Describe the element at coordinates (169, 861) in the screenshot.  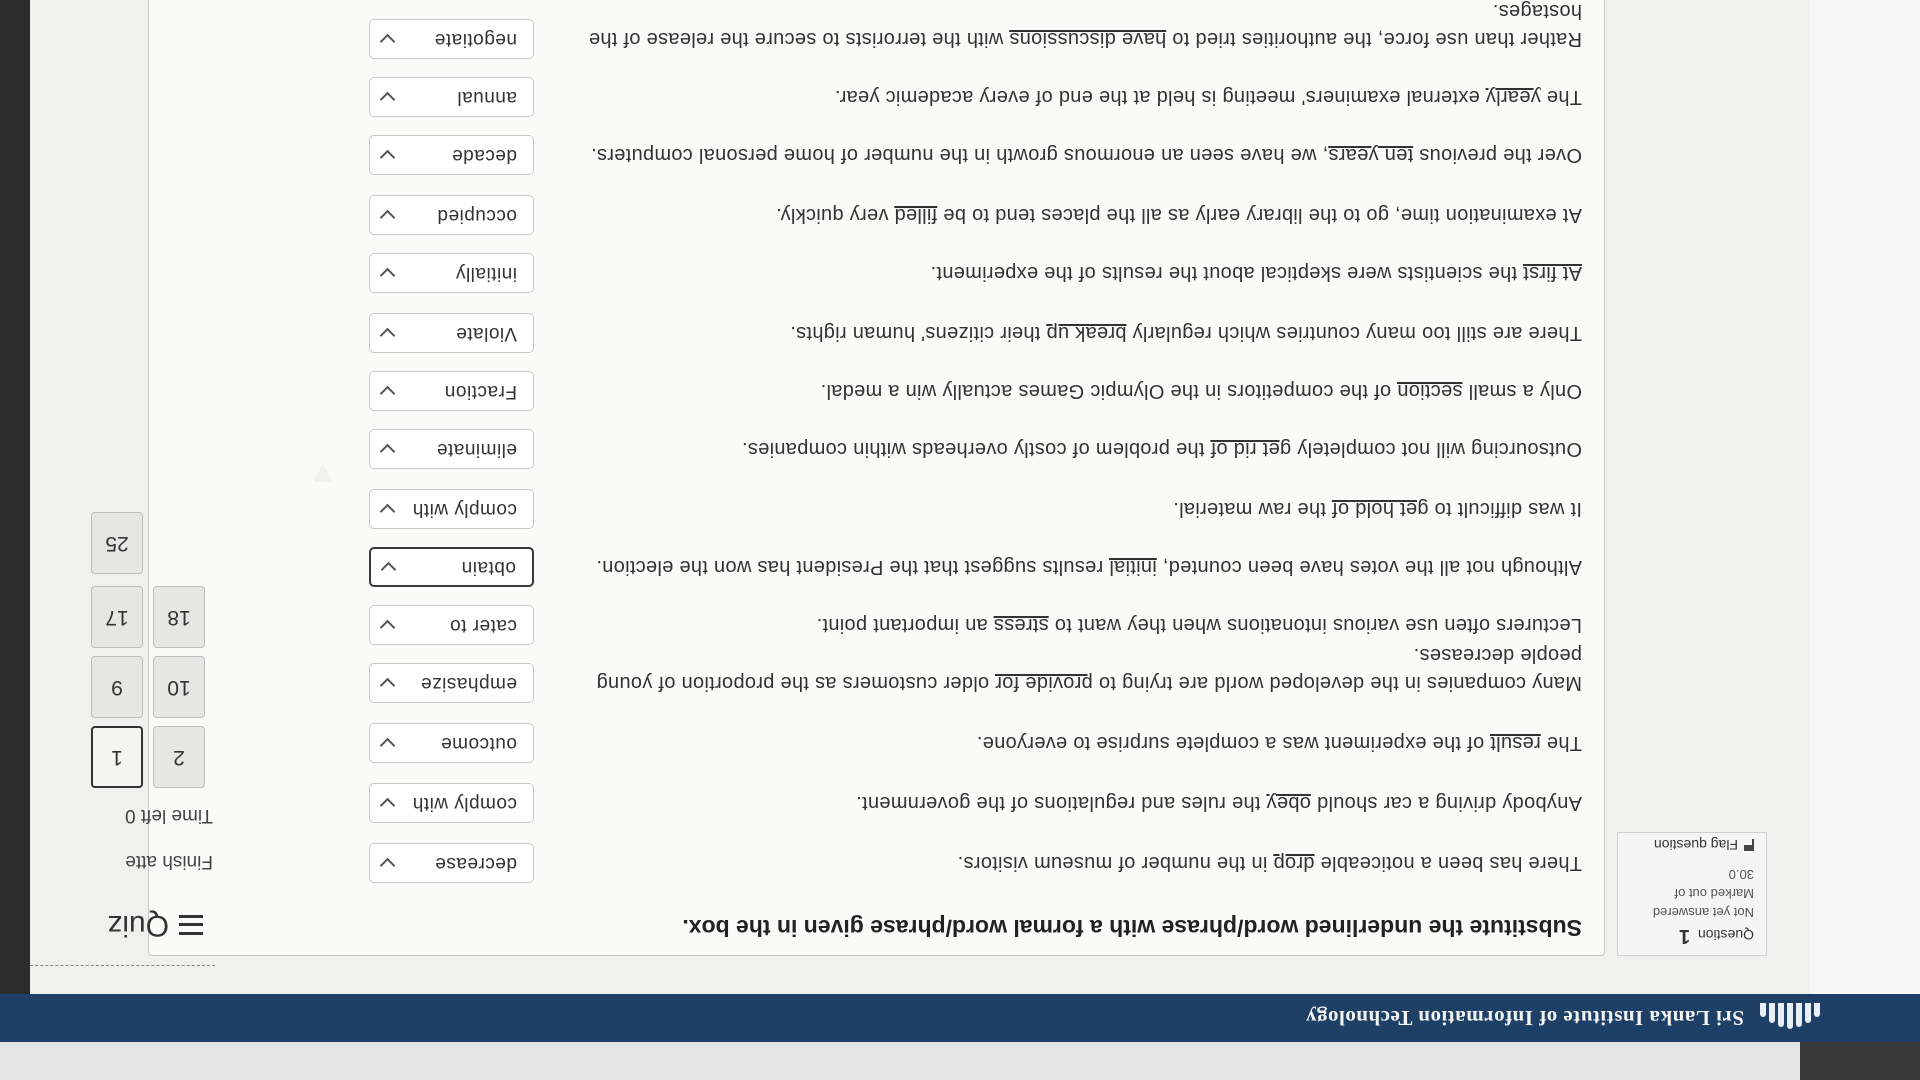
I see `finish-attempt-link: Finish atte` at that location.